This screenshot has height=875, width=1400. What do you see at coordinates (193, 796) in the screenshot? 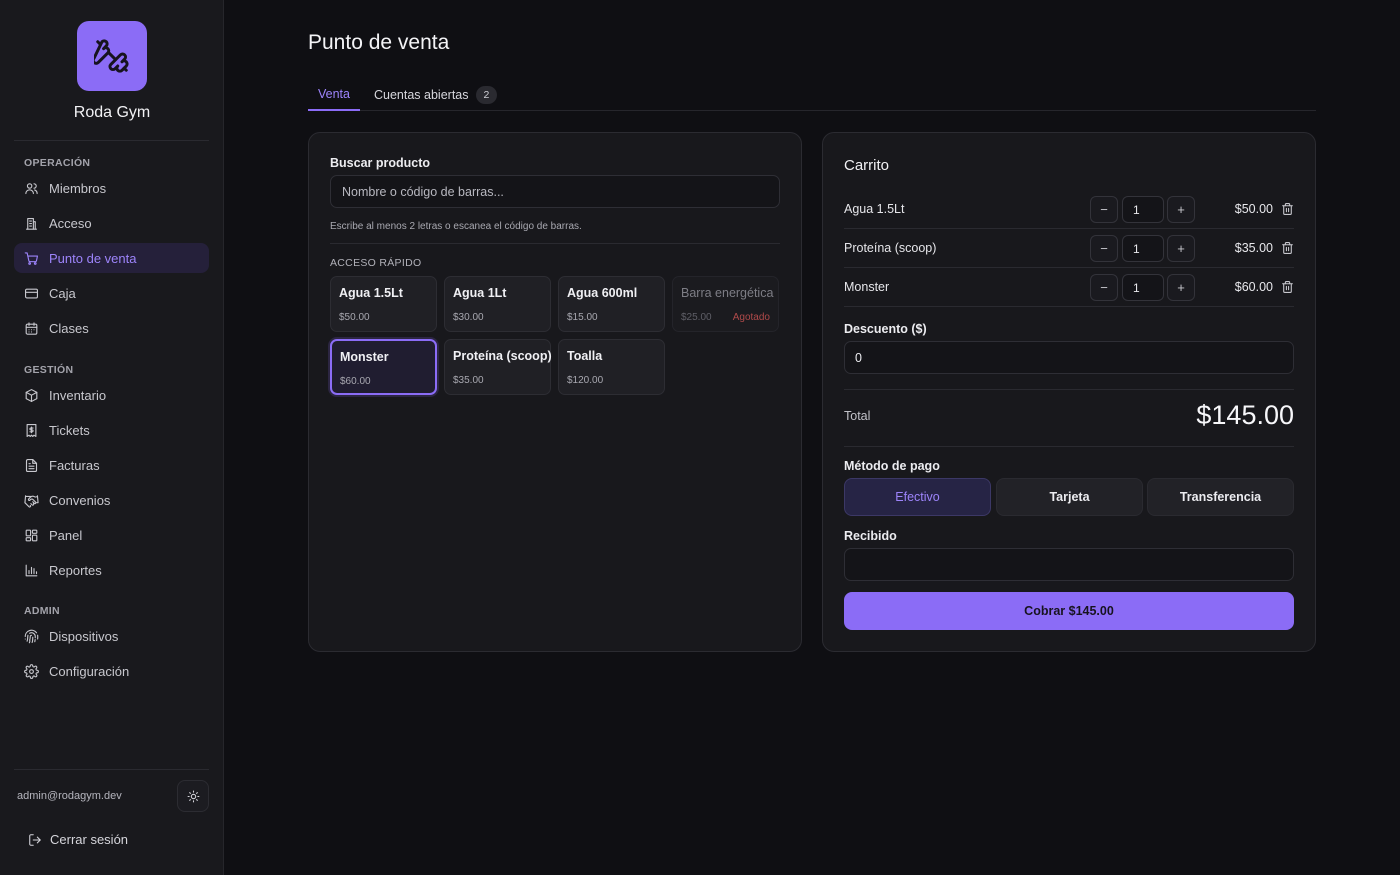
I see `theme-toggle-button` at bounding box center [193, 796].